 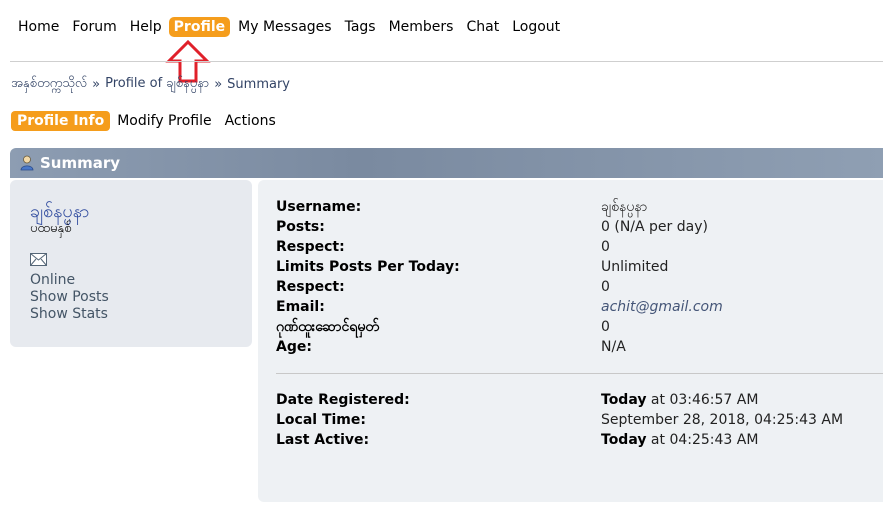 What do you see at coordinates (49, 84) in the screenshot?
I see `breadcrumb-forum: အနှစ်တက္ကသိုလ်` at bounding box center [49, 84].